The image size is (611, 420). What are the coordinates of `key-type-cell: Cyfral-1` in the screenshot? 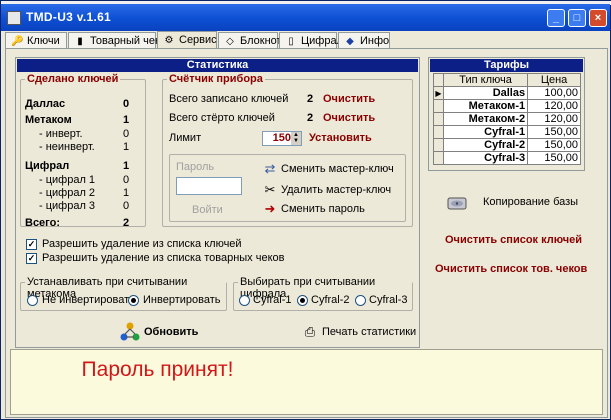 It's located at (485, 132).